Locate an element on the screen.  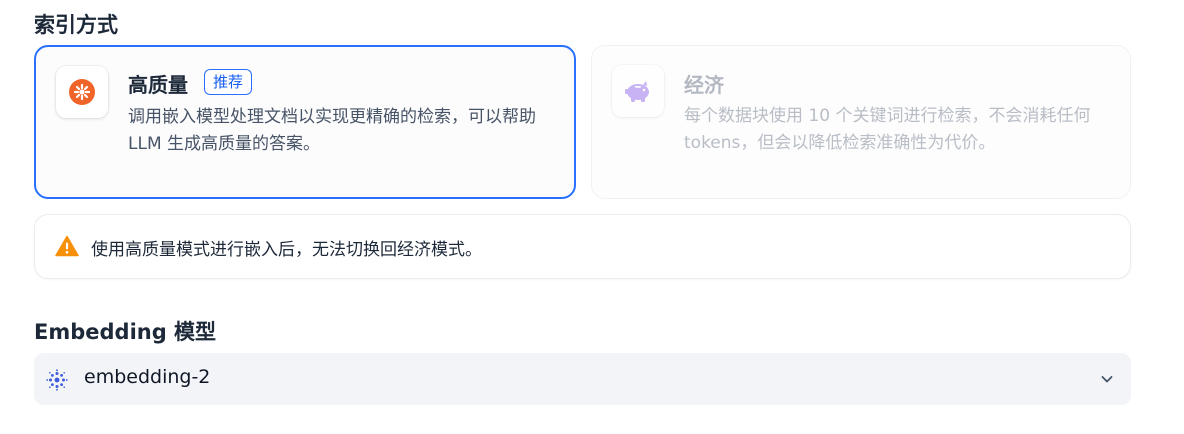
embedding-model-title: Embedding 模型 is located at coordinates (125, 332).